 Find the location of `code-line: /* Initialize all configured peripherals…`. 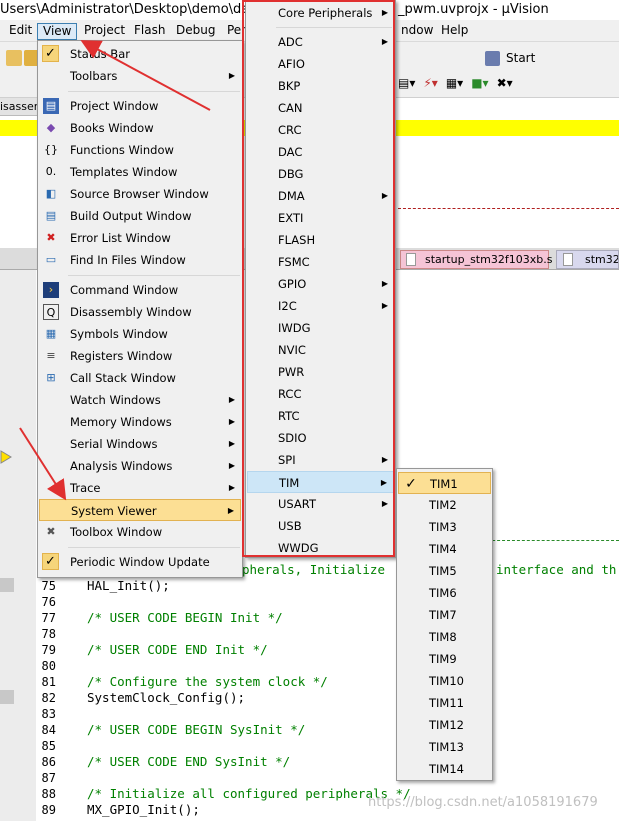

code-line: /* Initialize all configured peripherals… is located at coordinates (249, 793).